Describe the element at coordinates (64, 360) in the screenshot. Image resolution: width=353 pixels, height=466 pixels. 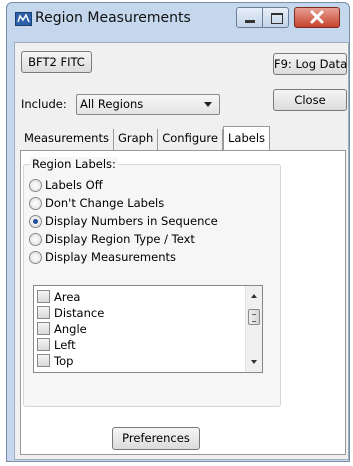
I see `list-item-label: Top` at that location.